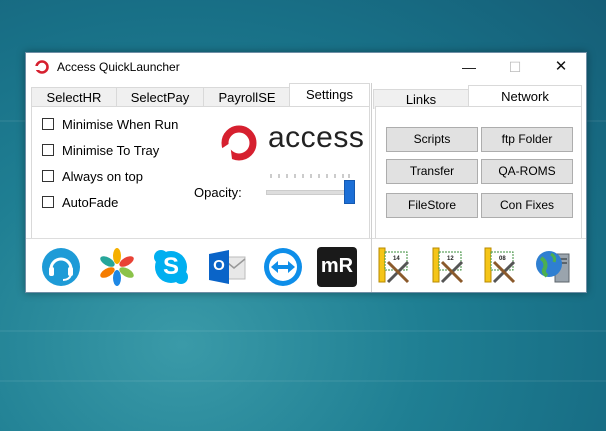  Describe the element at coordinates (120, 124) in the screenshot. I see `checkbox-label: Minimise When Run` at that location.